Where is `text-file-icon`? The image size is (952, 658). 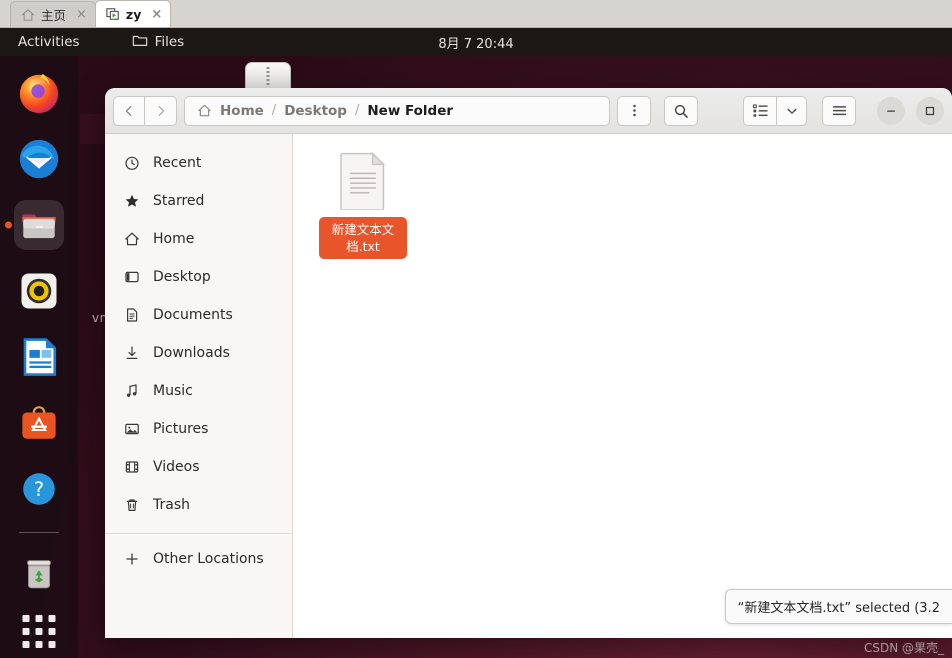
text-file-icon is located at coordinates (363, 181).